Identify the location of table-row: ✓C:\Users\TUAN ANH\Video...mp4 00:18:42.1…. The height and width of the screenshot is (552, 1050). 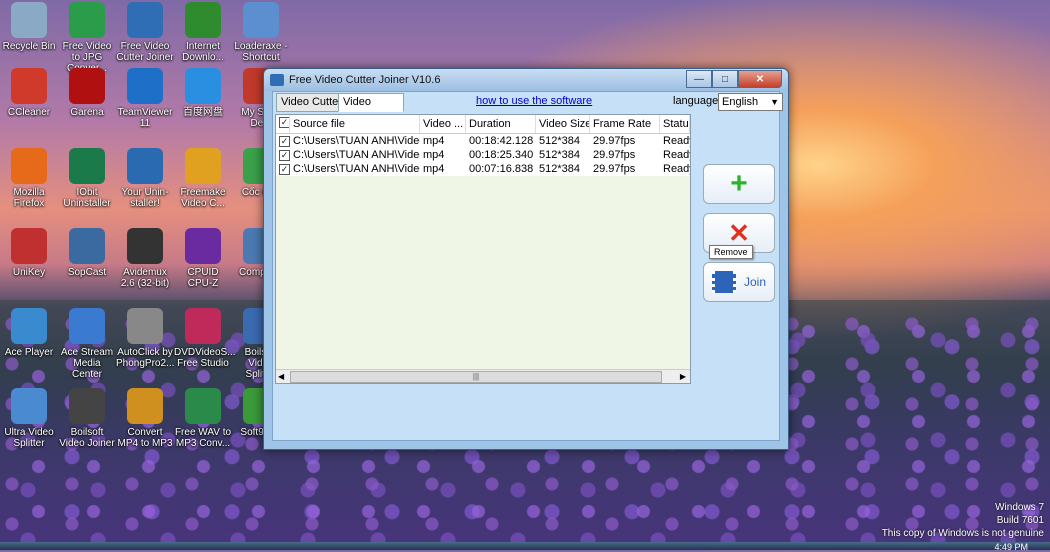
(483, 141).